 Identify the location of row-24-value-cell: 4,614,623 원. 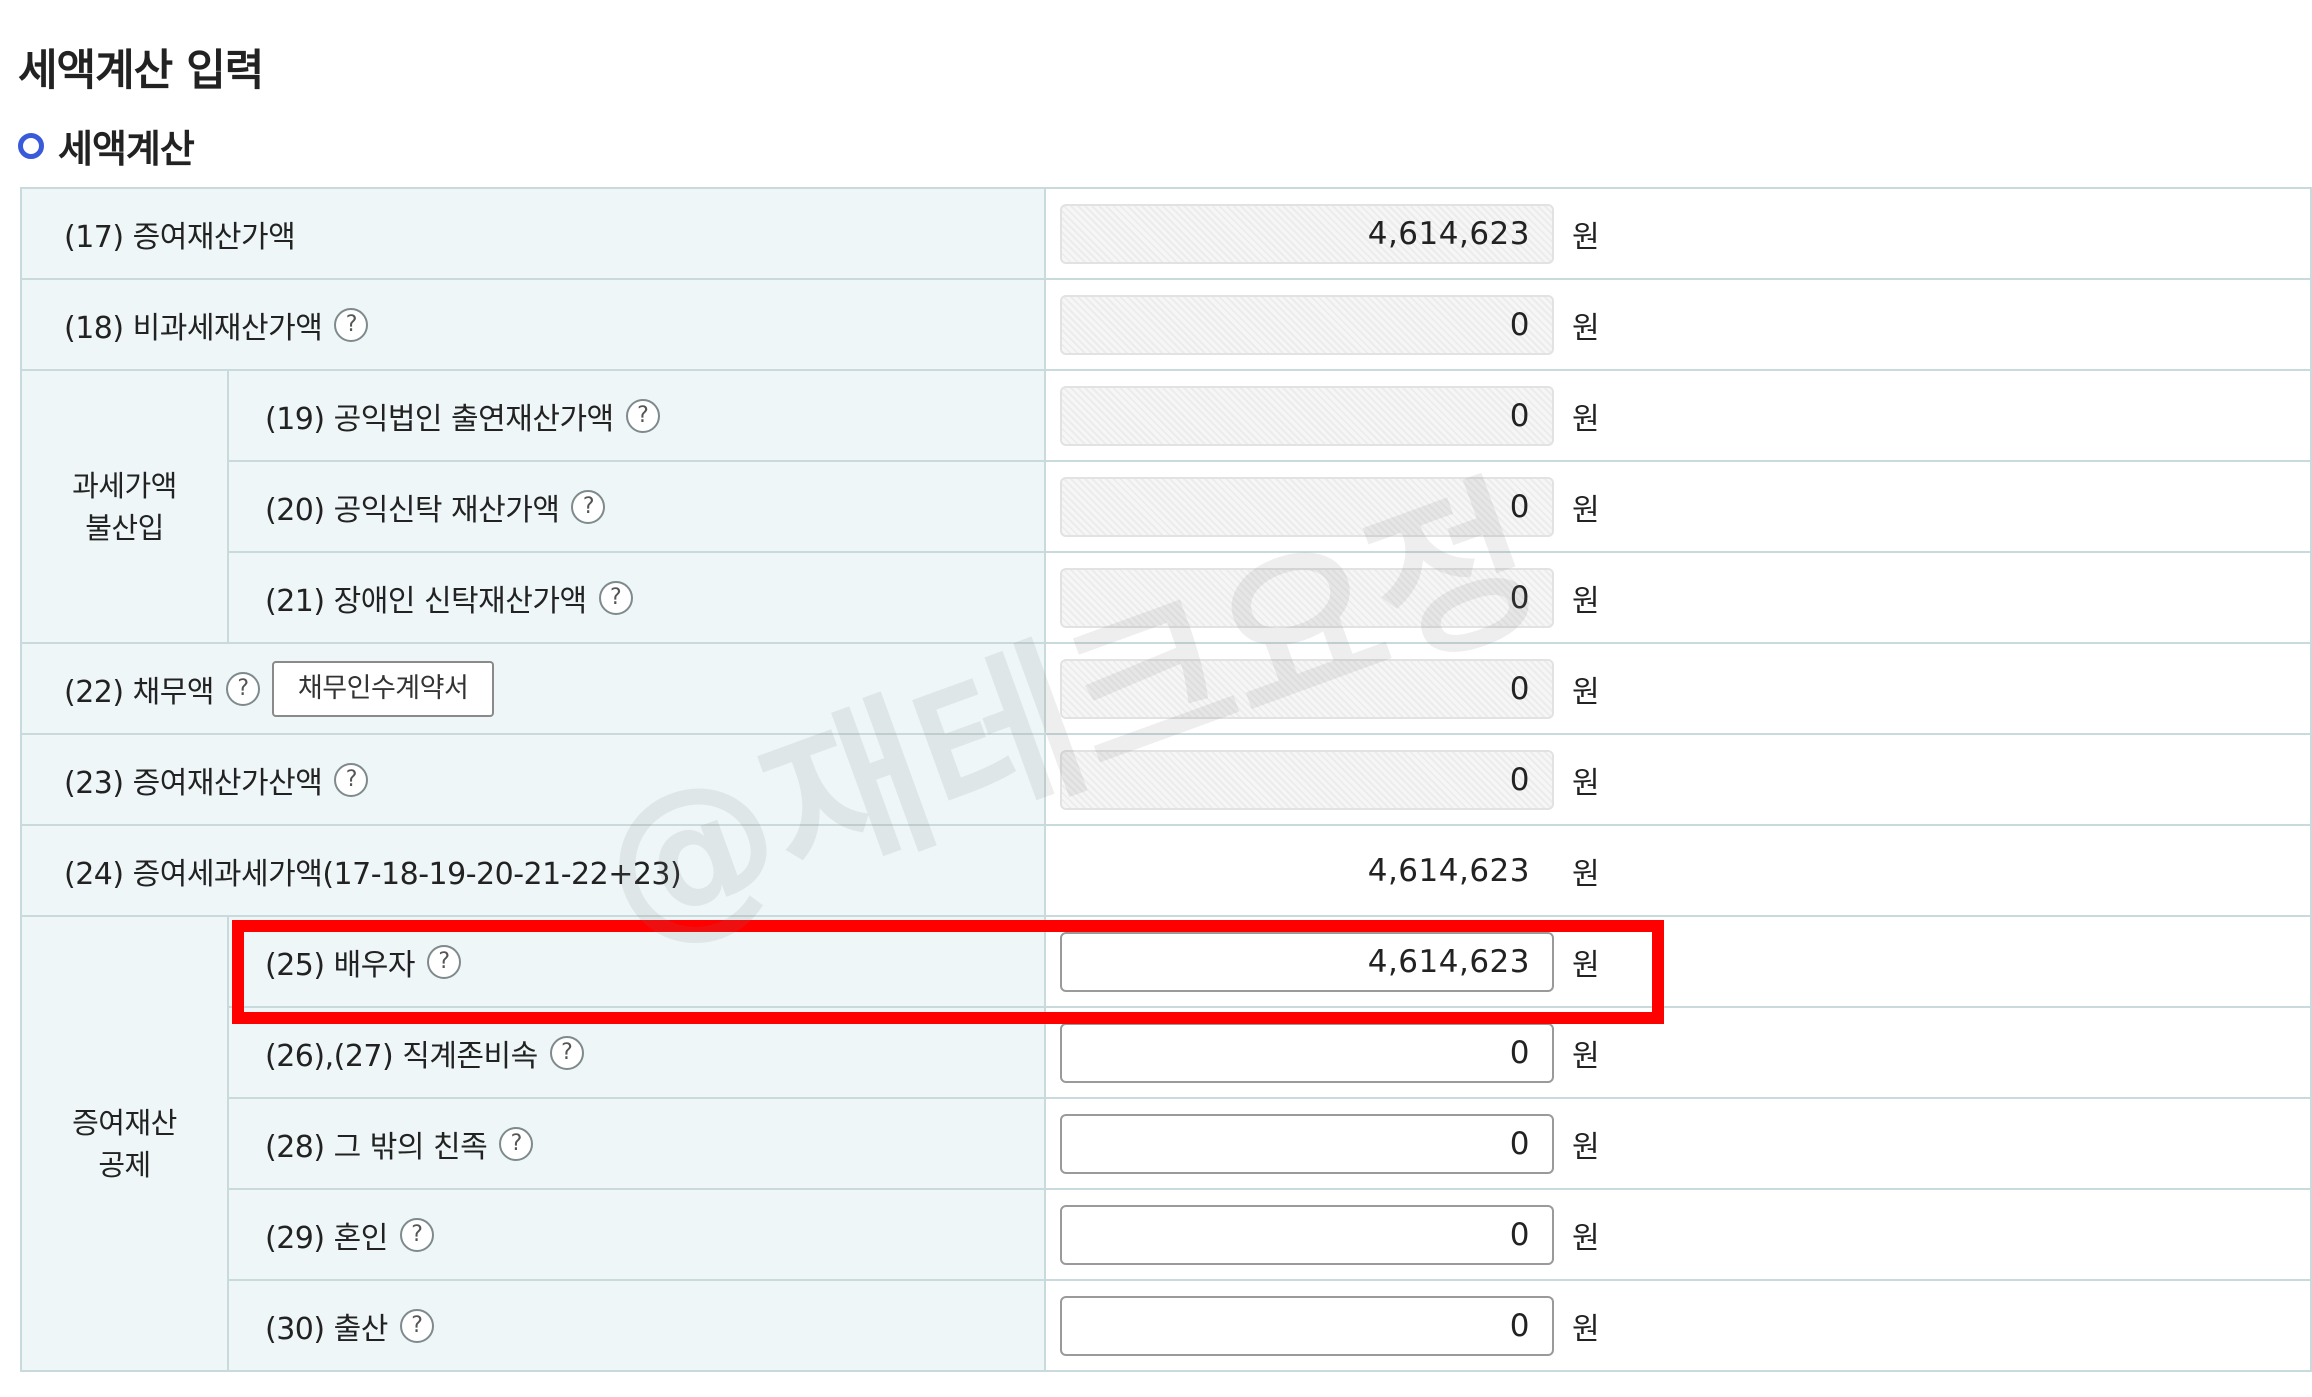
(1678, 870).